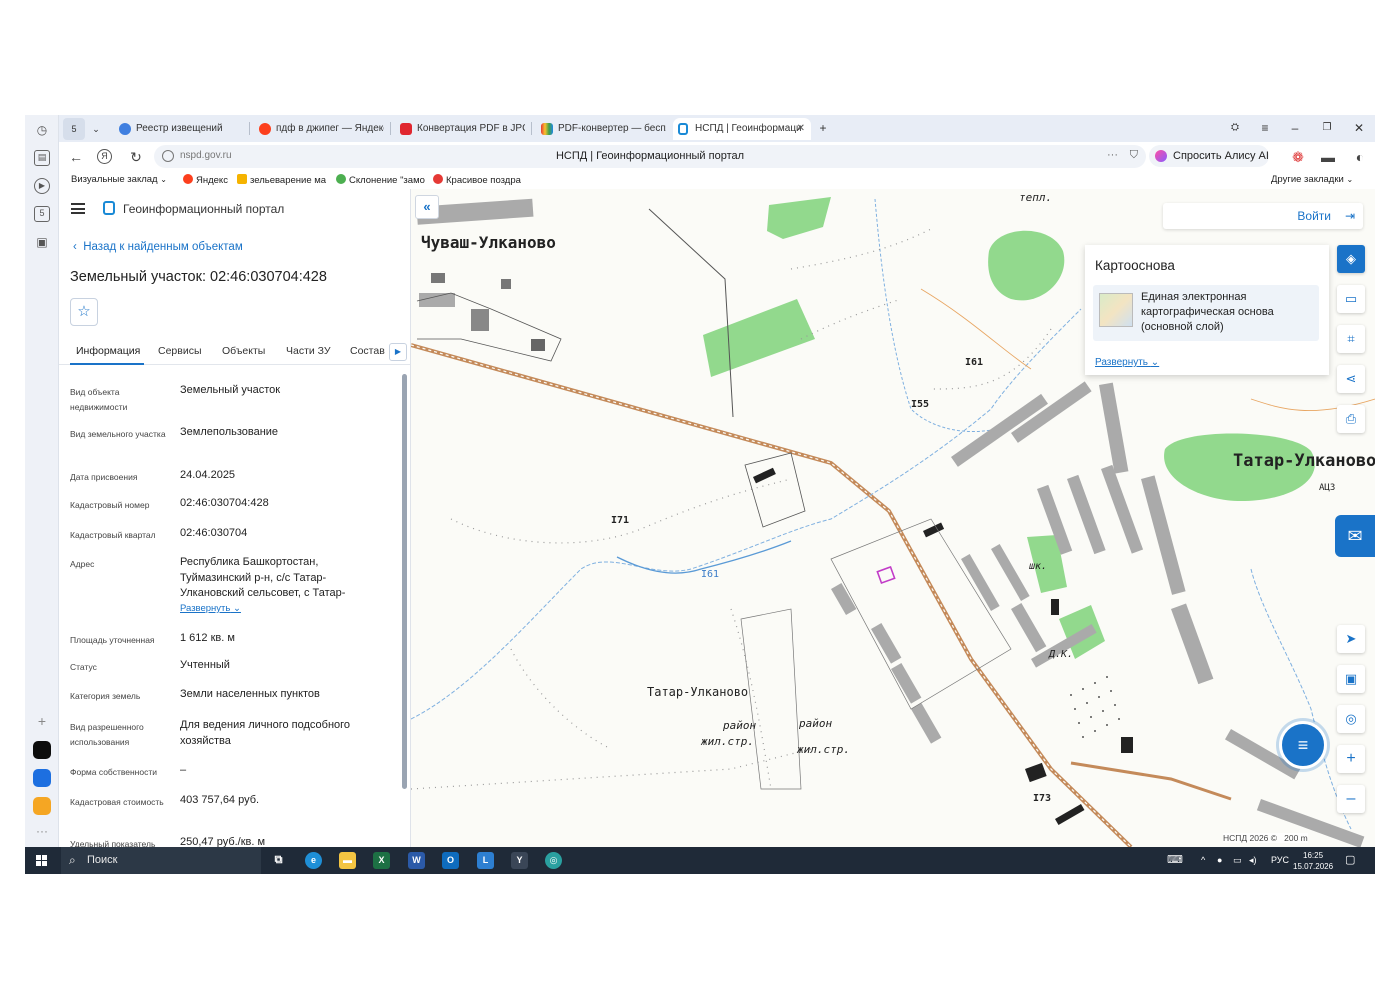 The height and width of the screenshot is (989, 1400). What do you see at coordinates (42, 778) in the screenshot?
I see `messenger-app-icon` at bounding box center [42, 778].